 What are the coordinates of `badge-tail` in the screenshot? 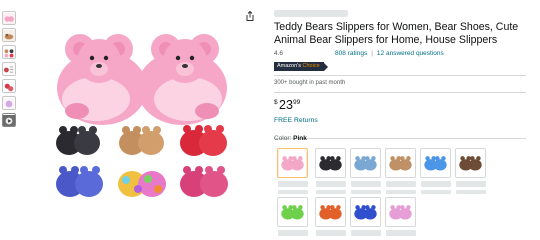 It's located at (325, 66).